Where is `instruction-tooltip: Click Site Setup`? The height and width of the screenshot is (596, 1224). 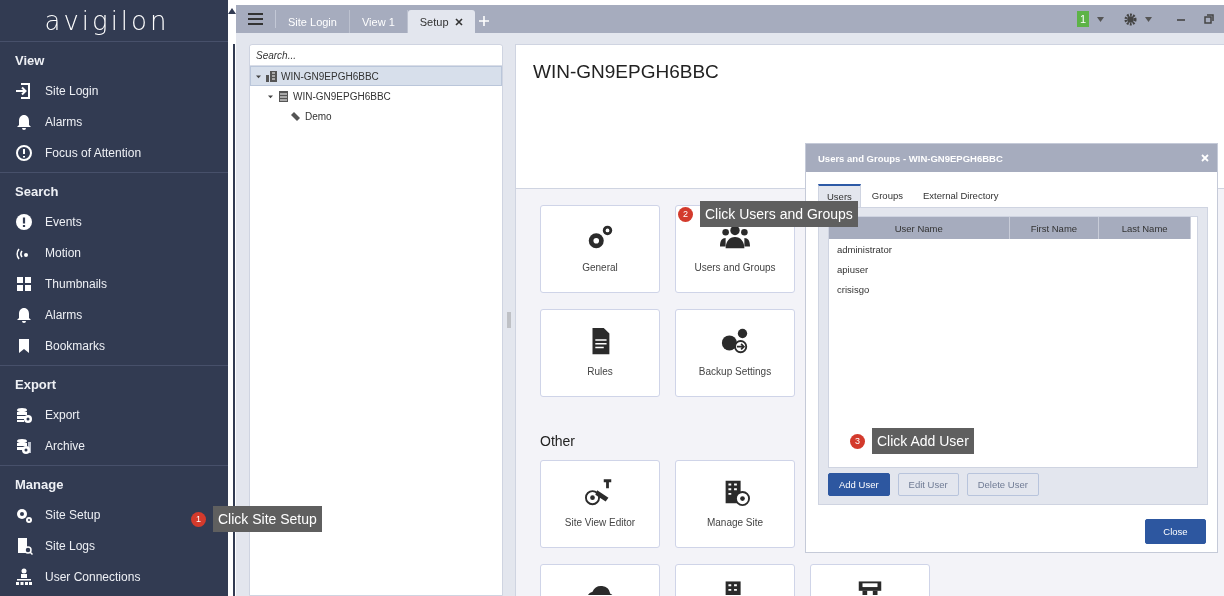
instruction-tooltip: Click Site Setup is located at coordinates (267, 519).